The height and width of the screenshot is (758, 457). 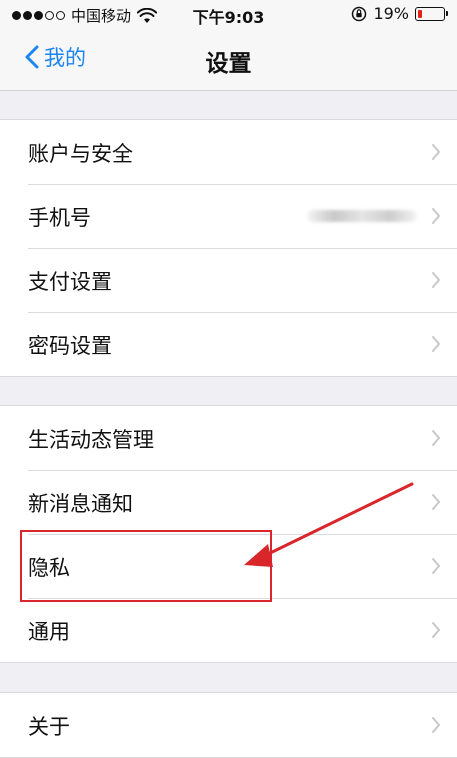 I want to click on settings-item-label: 新消息通知, so click(x=80, y=504).